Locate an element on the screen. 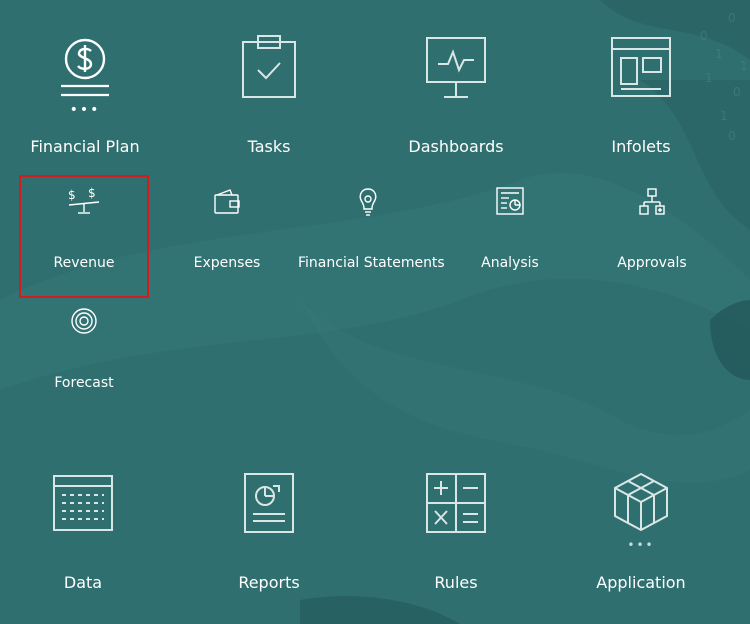 The width and height of the screenshot is (750, 624). monitor-pulse-icon is located at coordinates (456, 67).